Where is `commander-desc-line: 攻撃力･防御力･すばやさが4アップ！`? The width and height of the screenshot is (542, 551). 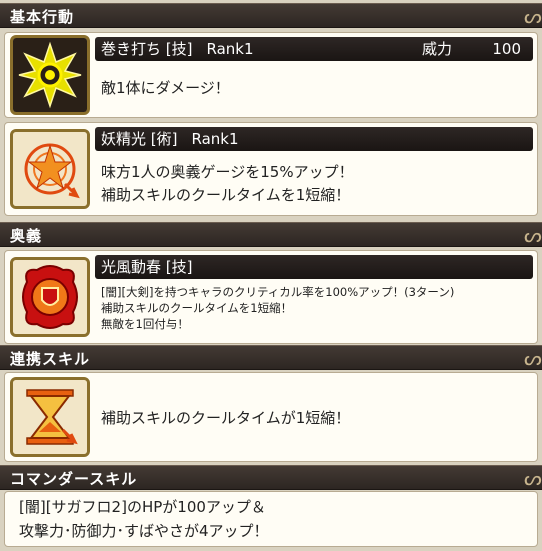 commander-desc-line: 攻撃力･防御力･すばやさが4アップ！ is located at coordinates (144, 531).